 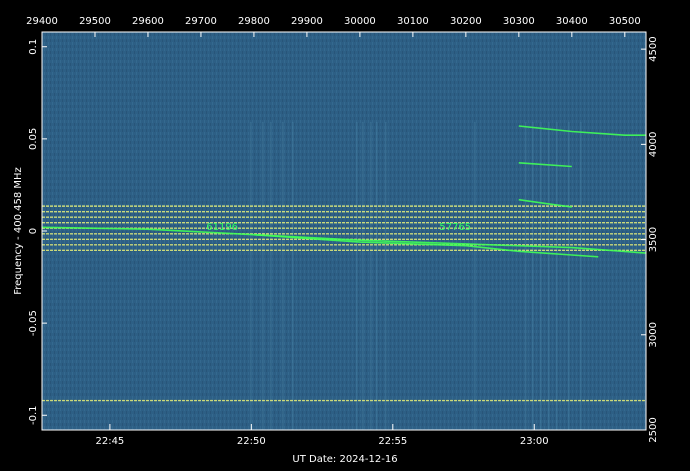 What do you see at coordinates (360, 21) in the screenshot?
I see `top-tick-label: 30000` at bounding box center [360, 21].